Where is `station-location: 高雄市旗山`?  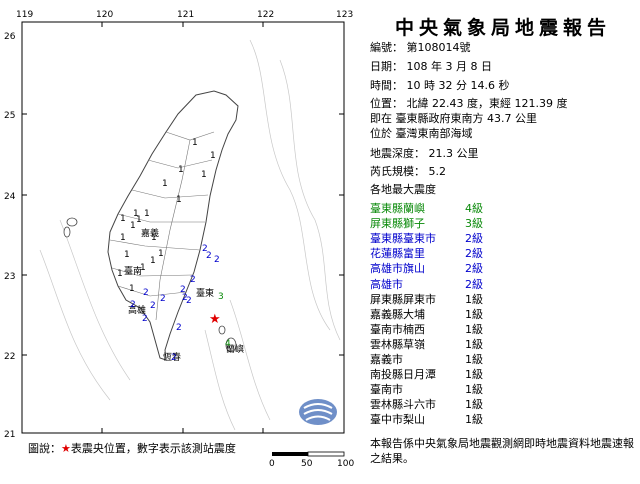 station-location: 高雄市旗山 is located at coordinates (397, 269).